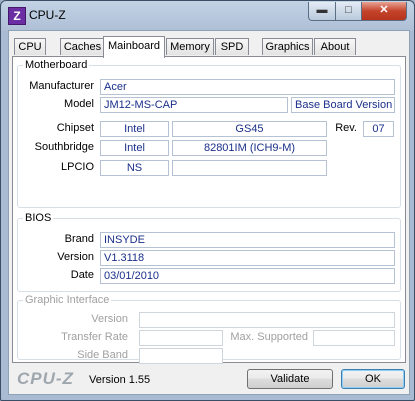 The image size is (415, 401). What do you see at coordinates (378, 129) in the screenshot?
I see `rev-field: 07` at bounding box center [378, 129].